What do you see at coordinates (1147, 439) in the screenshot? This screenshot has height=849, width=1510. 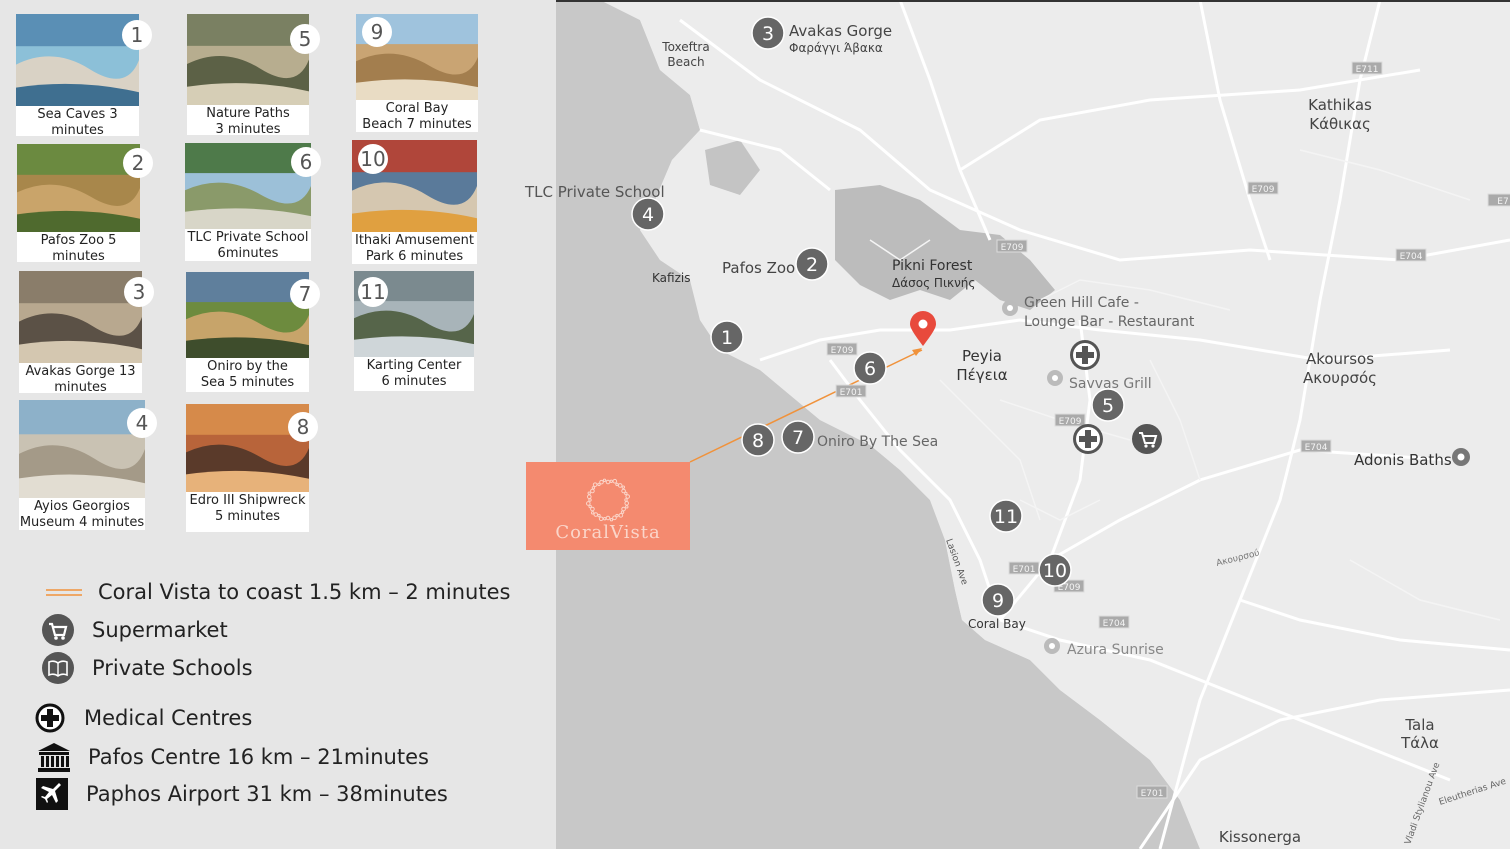 I see `supermarket-marker` at bounding box center [1147, 439].